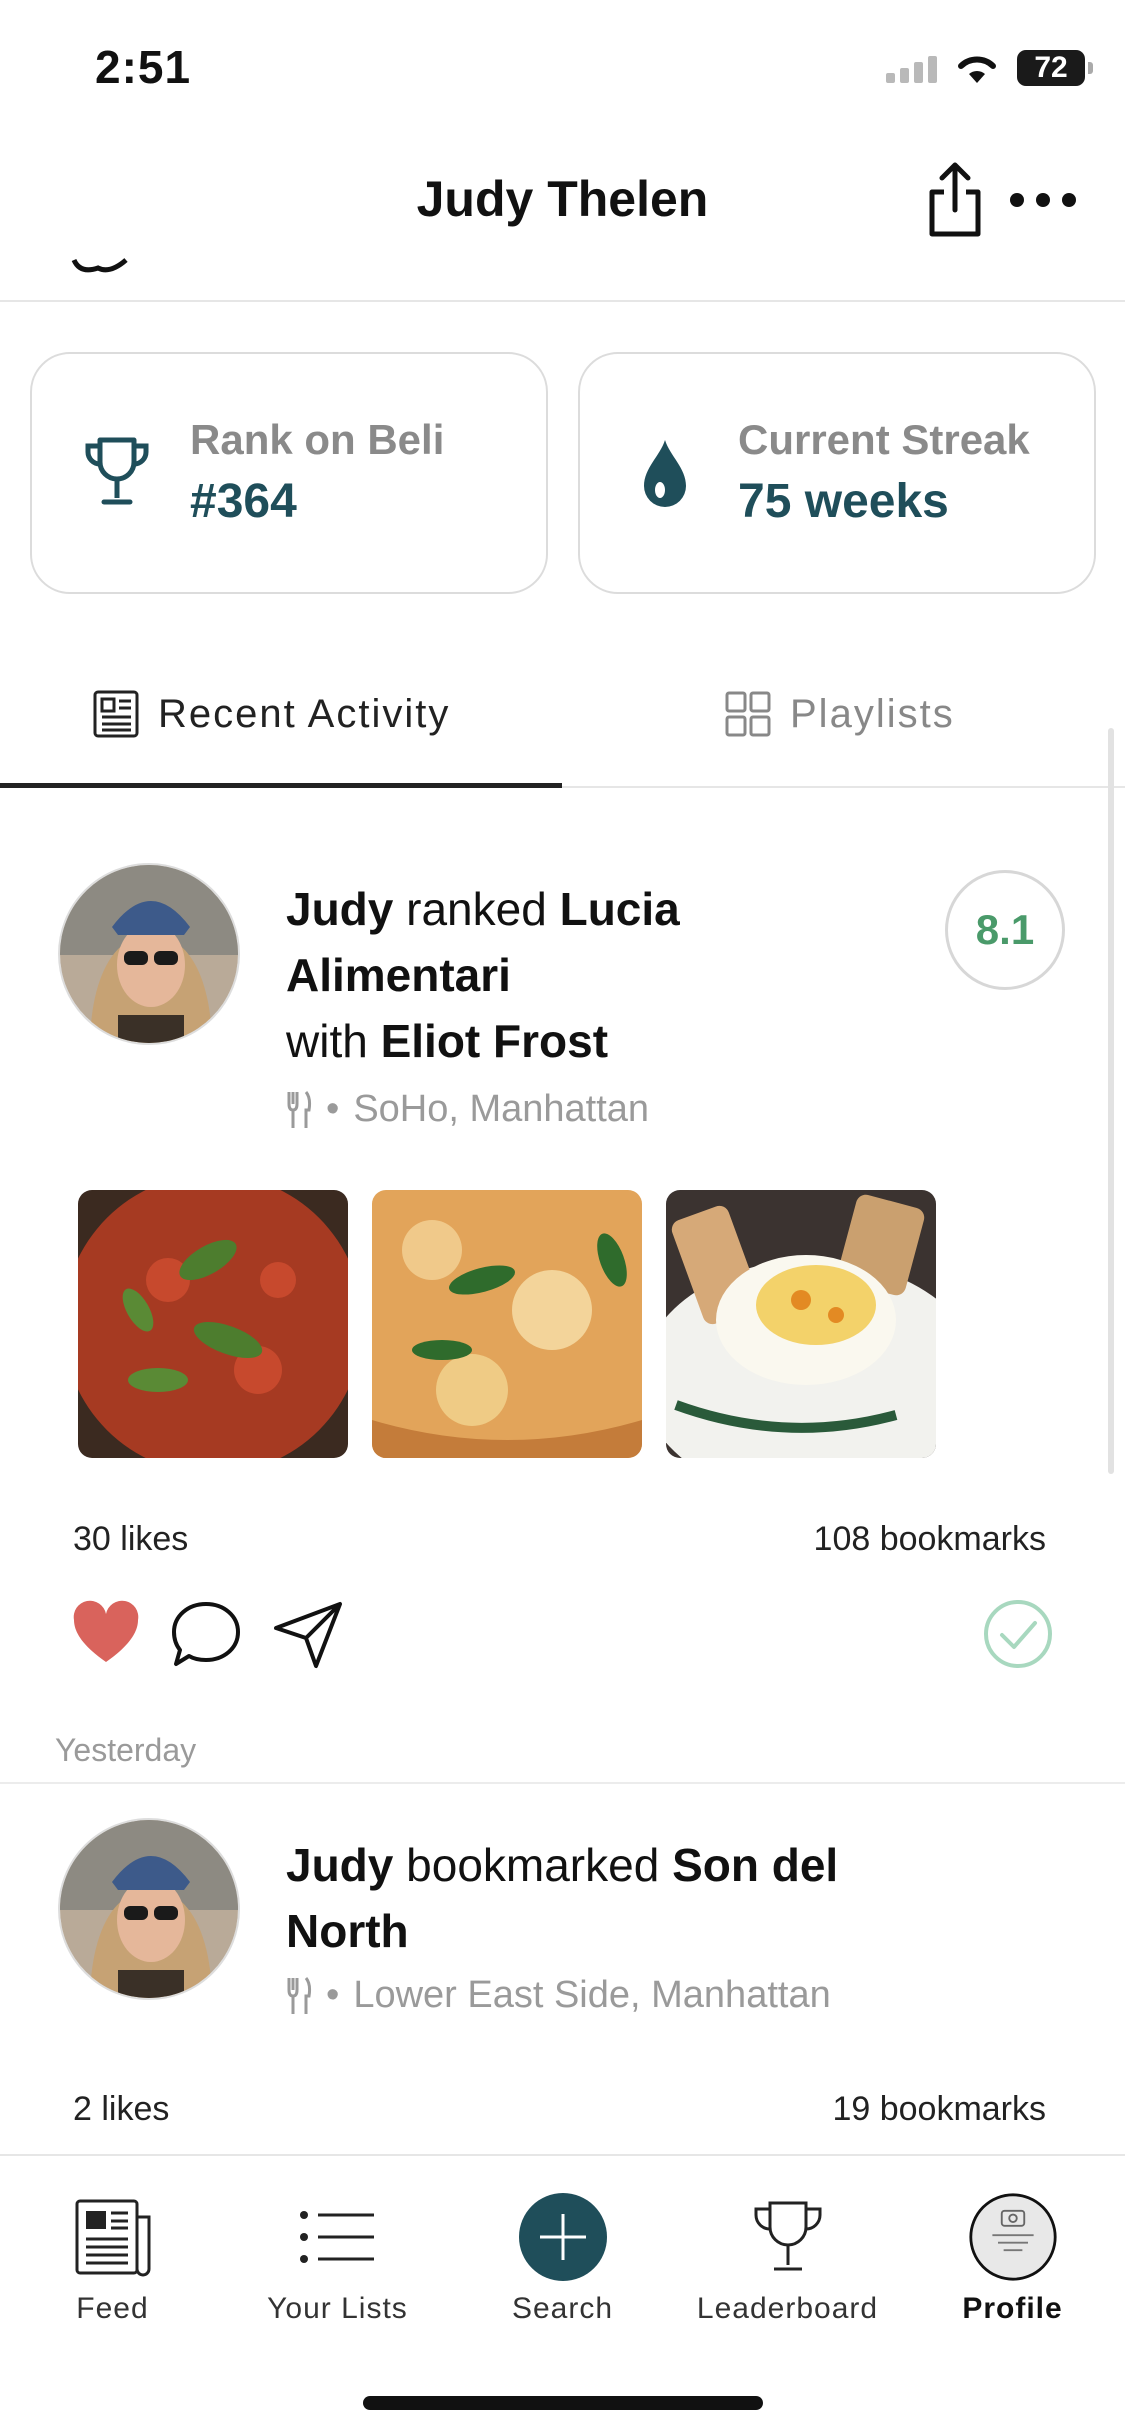  Describe the element at coordinates (930, 1539) in the screenshot. I see `bookmarks-count: 108 bookmarks` at that location.